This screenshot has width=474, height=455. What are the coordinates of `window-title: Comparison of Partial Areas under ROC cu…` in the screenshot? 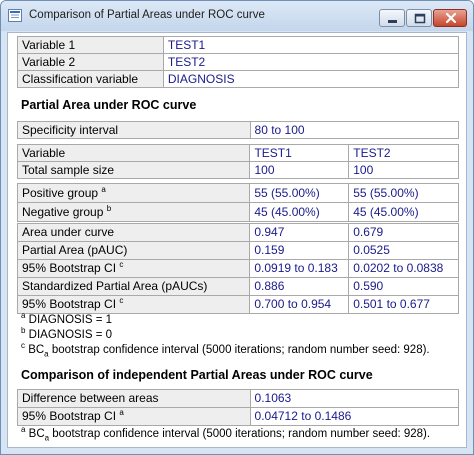 It's located at (147, 15).